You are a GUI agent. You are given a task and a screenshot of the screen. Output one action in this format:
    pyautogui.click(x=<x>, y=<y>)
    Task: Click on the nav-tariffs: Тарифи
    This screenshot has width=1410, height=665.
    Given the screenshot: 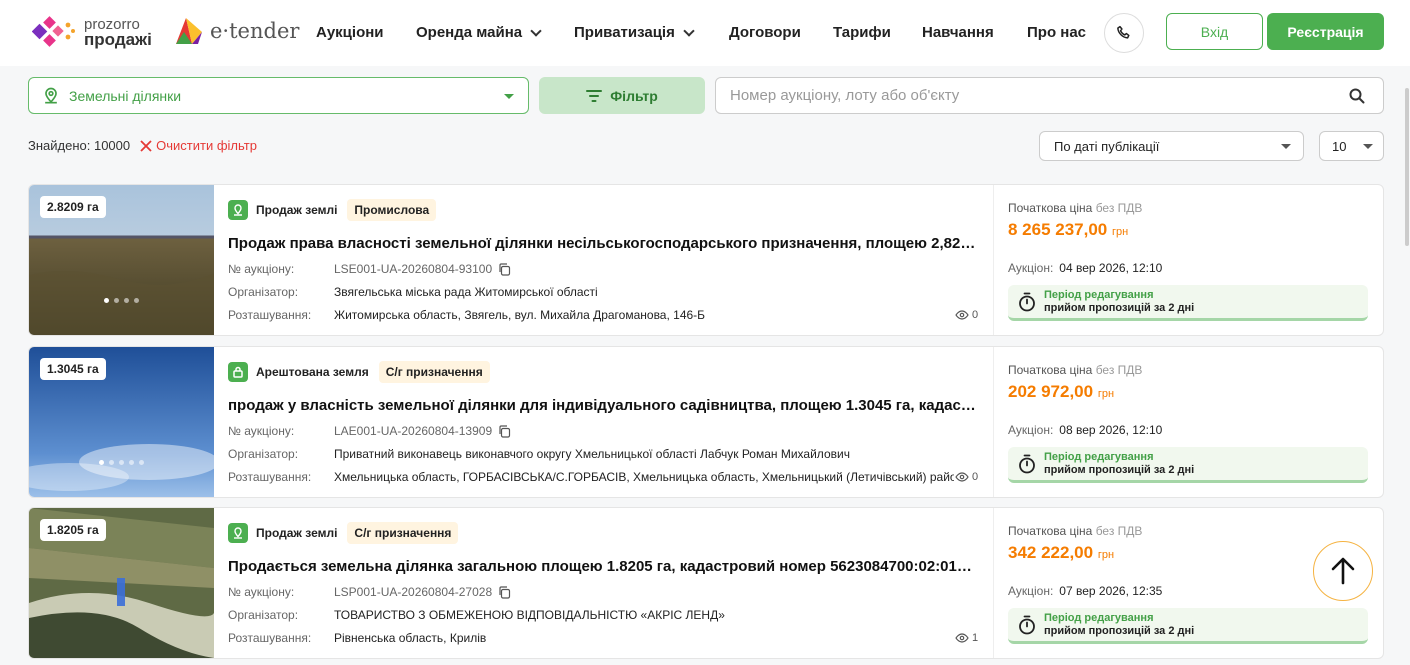 What is the action you would take?
    pyautogui.click(x=862, y=32)
    